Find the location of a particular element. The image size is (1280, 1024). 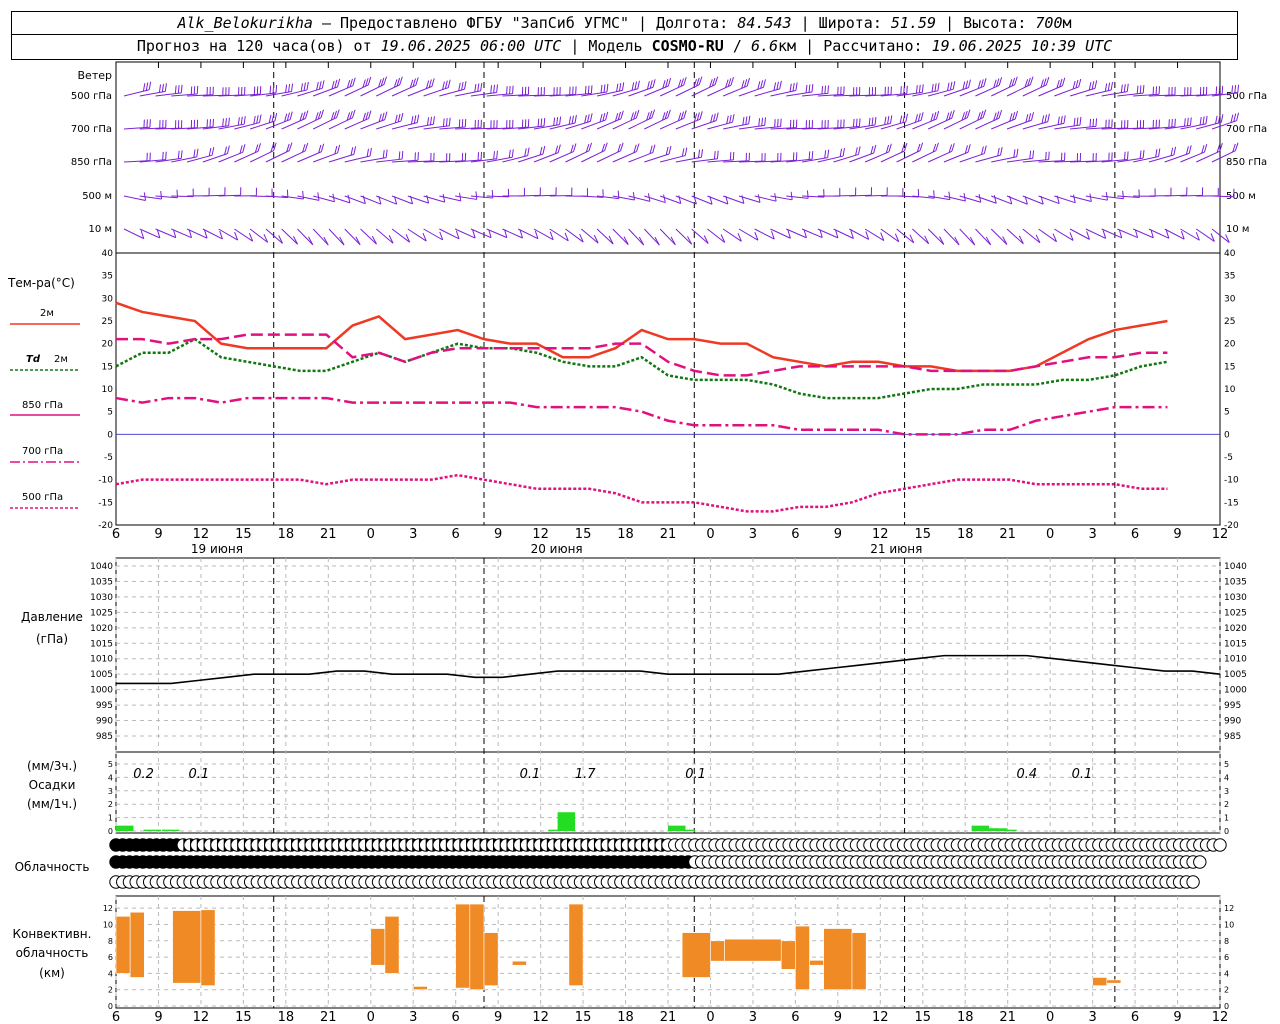

conv-xtick: 12 is located at coordinates (880, 1017).